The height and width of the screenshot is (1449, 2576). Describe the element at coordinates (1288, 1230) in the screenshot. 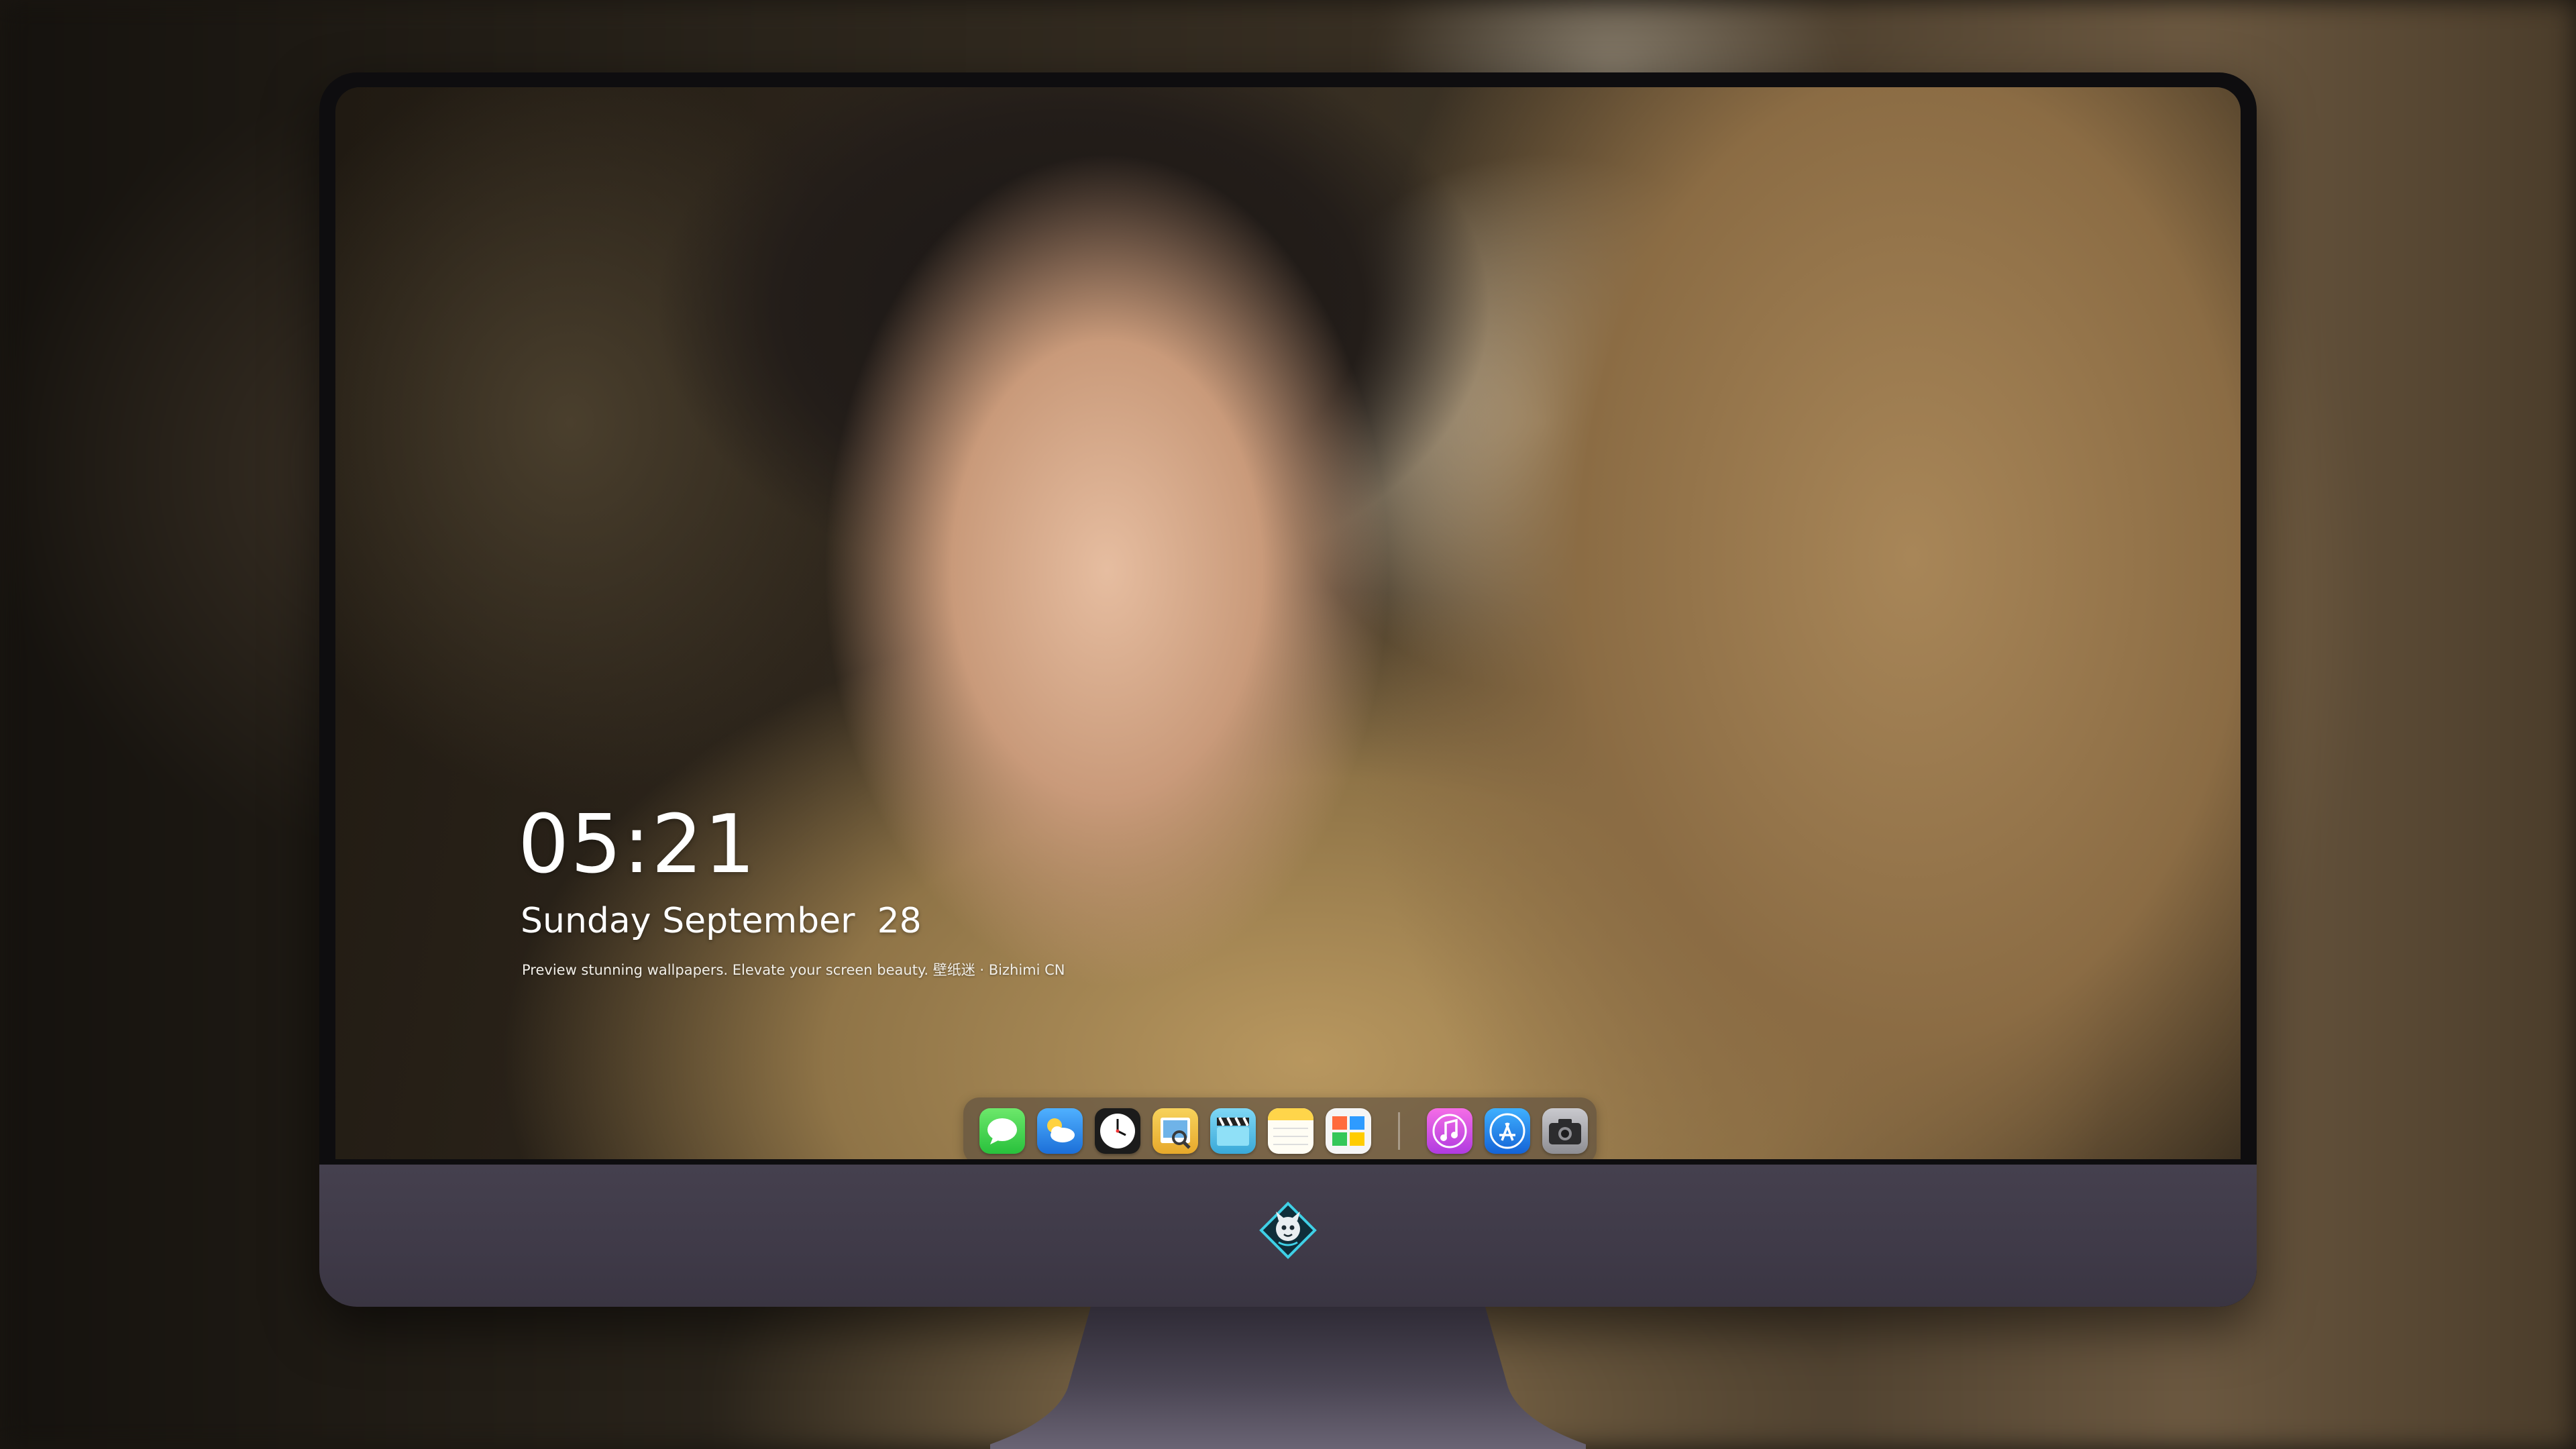

I see `mascot-logo-icon` at that location.